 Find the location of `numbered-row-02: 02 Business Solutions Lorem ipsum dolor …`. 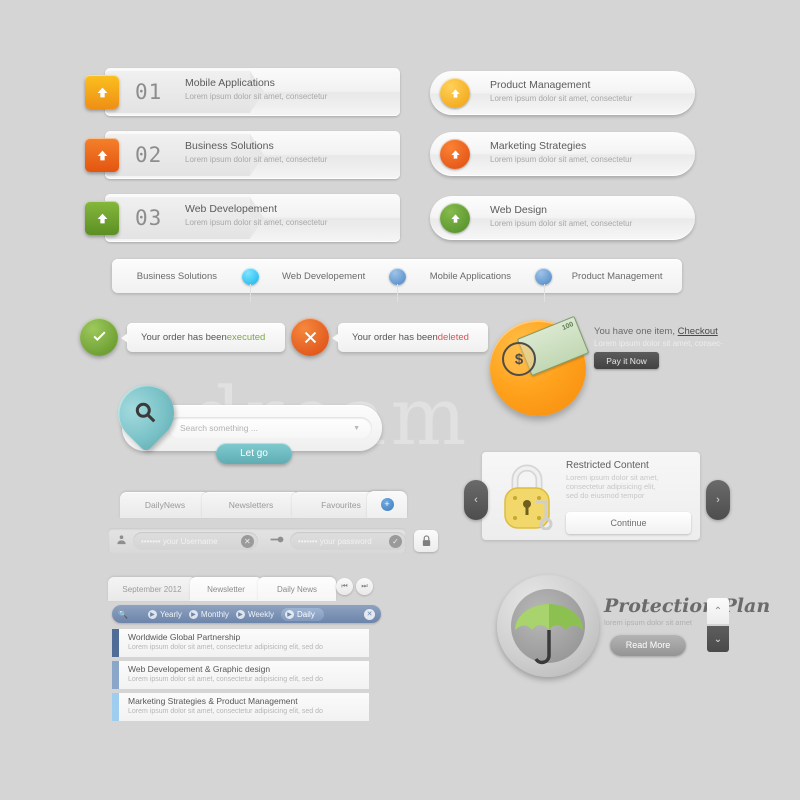

numbered-row-02: 02 Business Solutions Lorem ipsum dolor … is located at coordinates (242, 155).